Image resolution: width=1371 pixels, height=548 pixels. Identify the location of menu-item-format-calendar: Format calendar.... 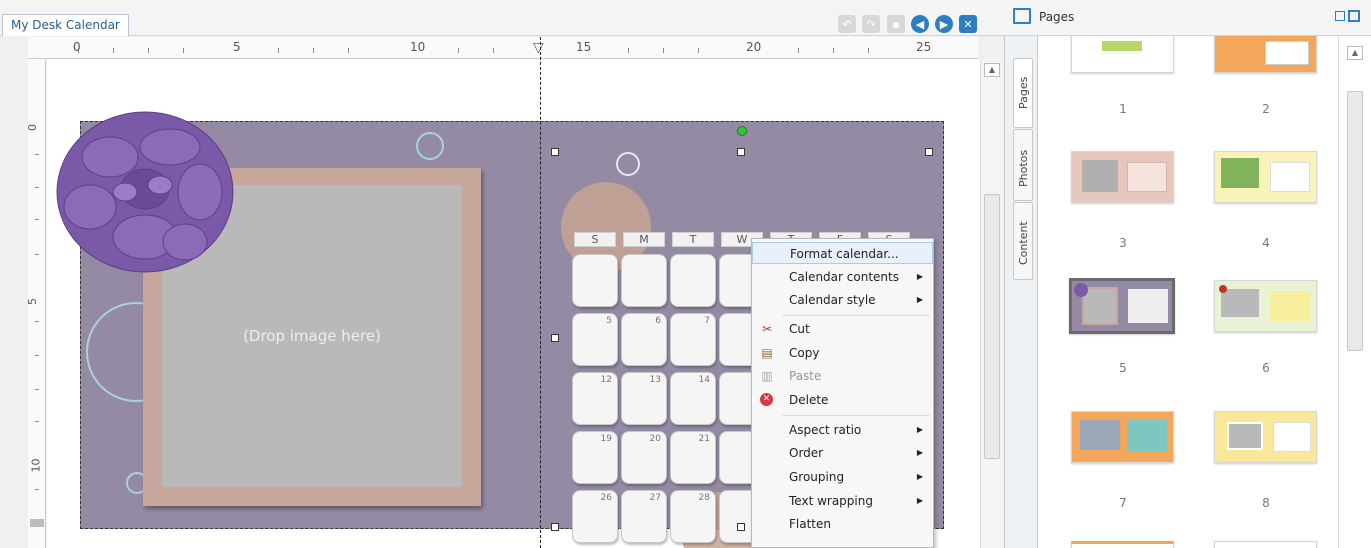
(842, 253).